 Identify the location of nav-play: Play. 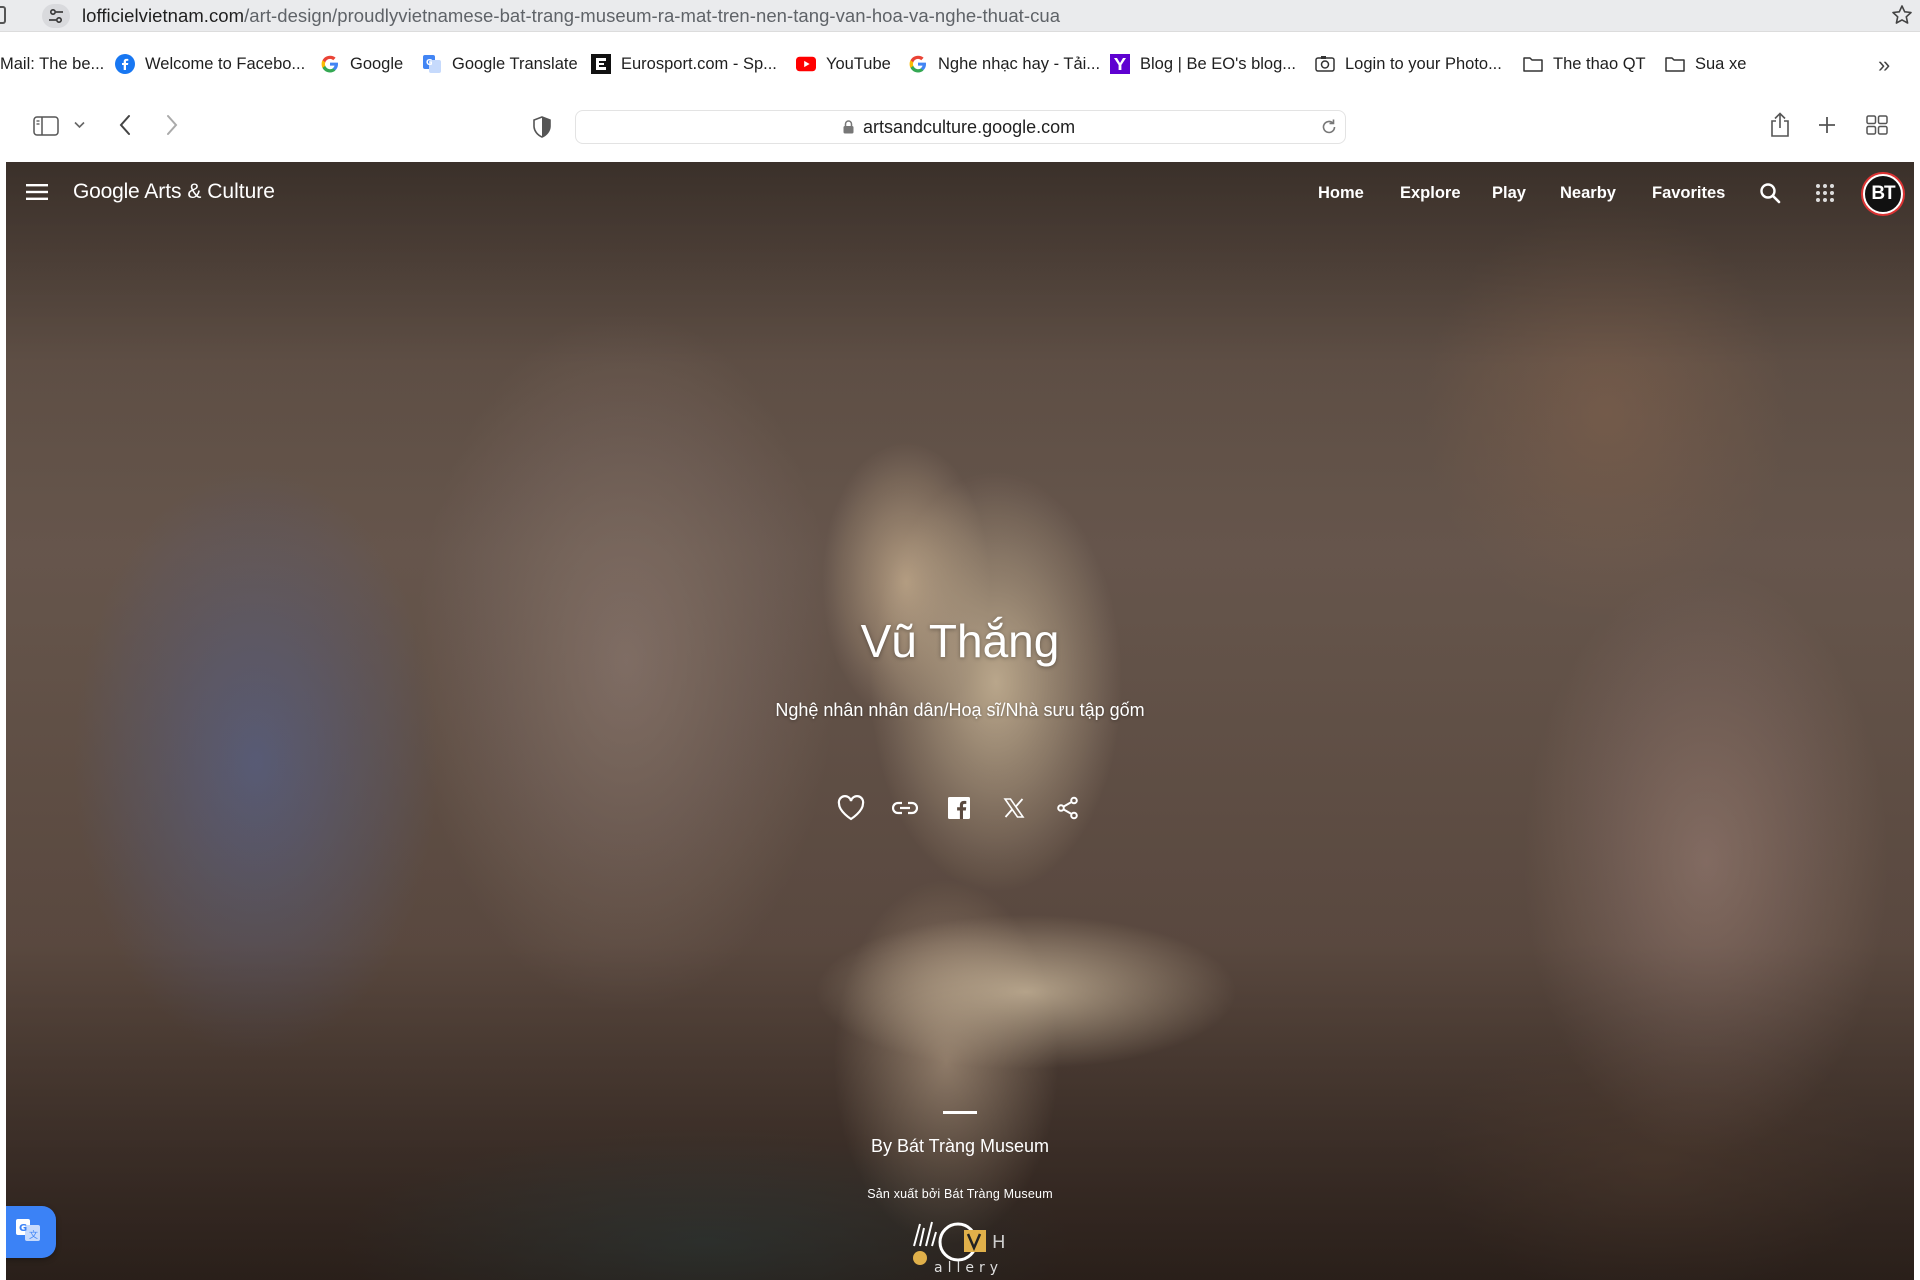
(1509, 193).